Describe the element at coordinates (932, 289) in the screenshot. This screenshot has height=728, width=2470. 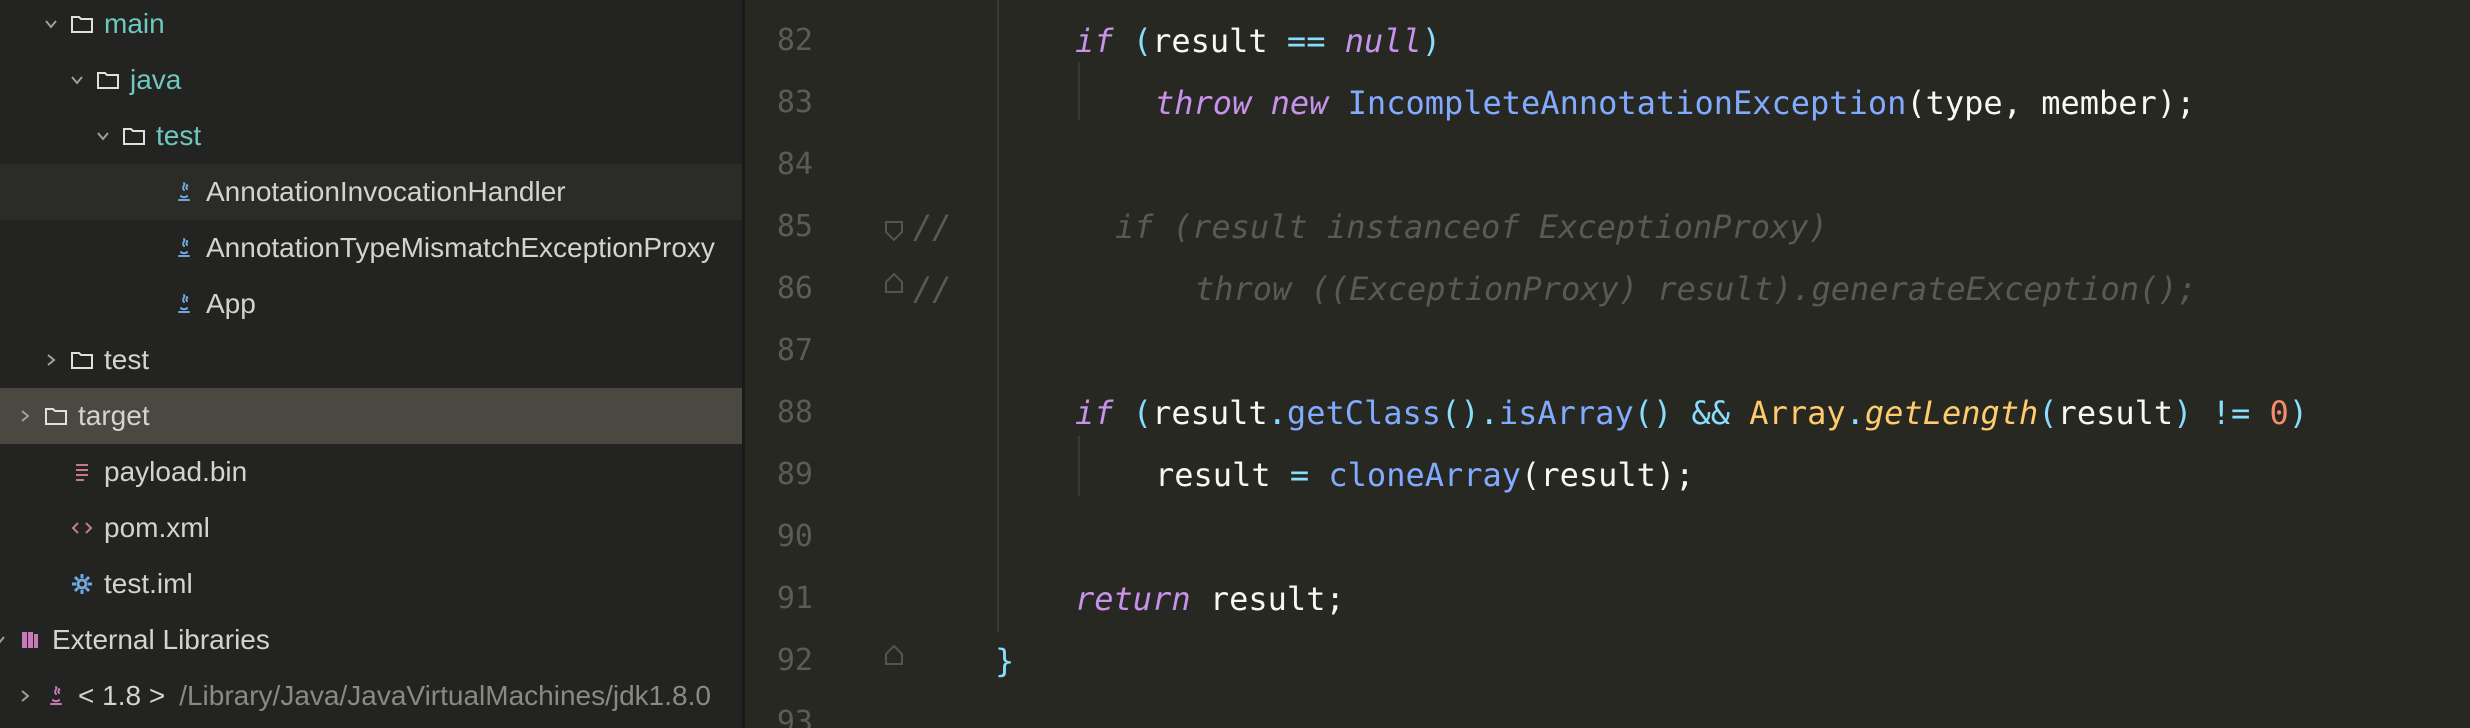
I see `code-line-86: //` at that location.